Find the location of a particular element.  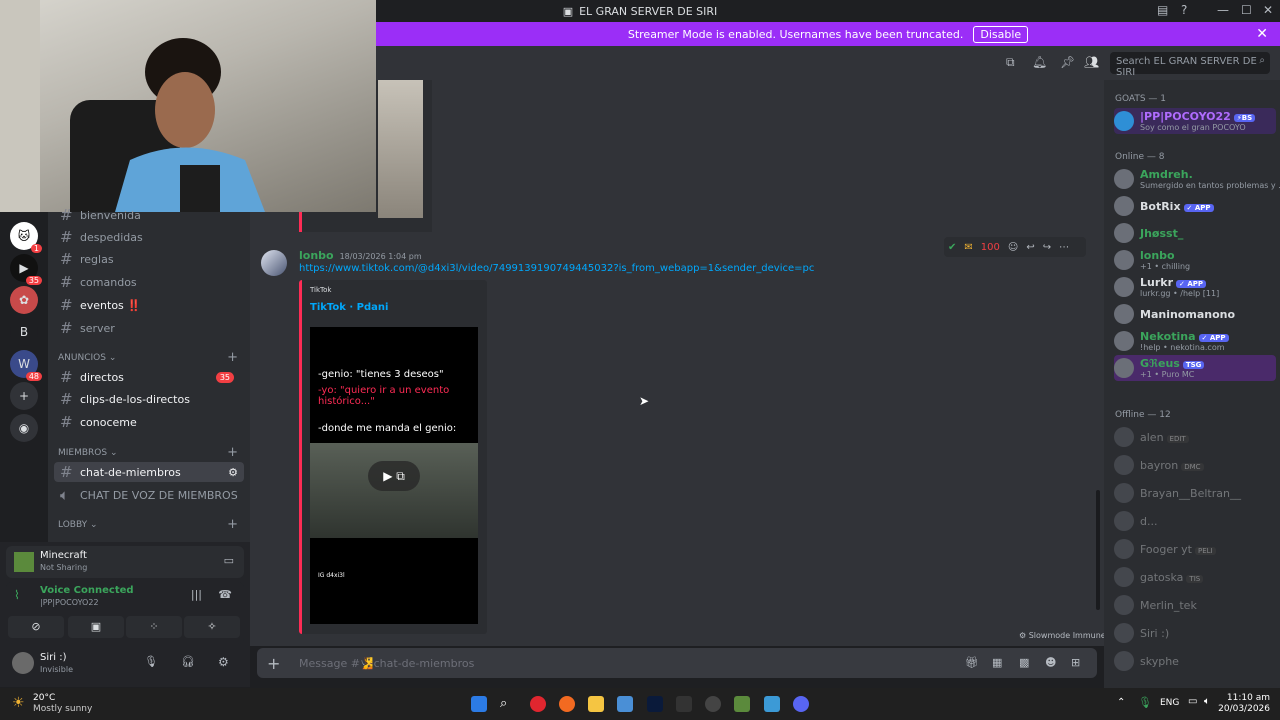

add-server-icon: + is located at coordinates (24, 396).